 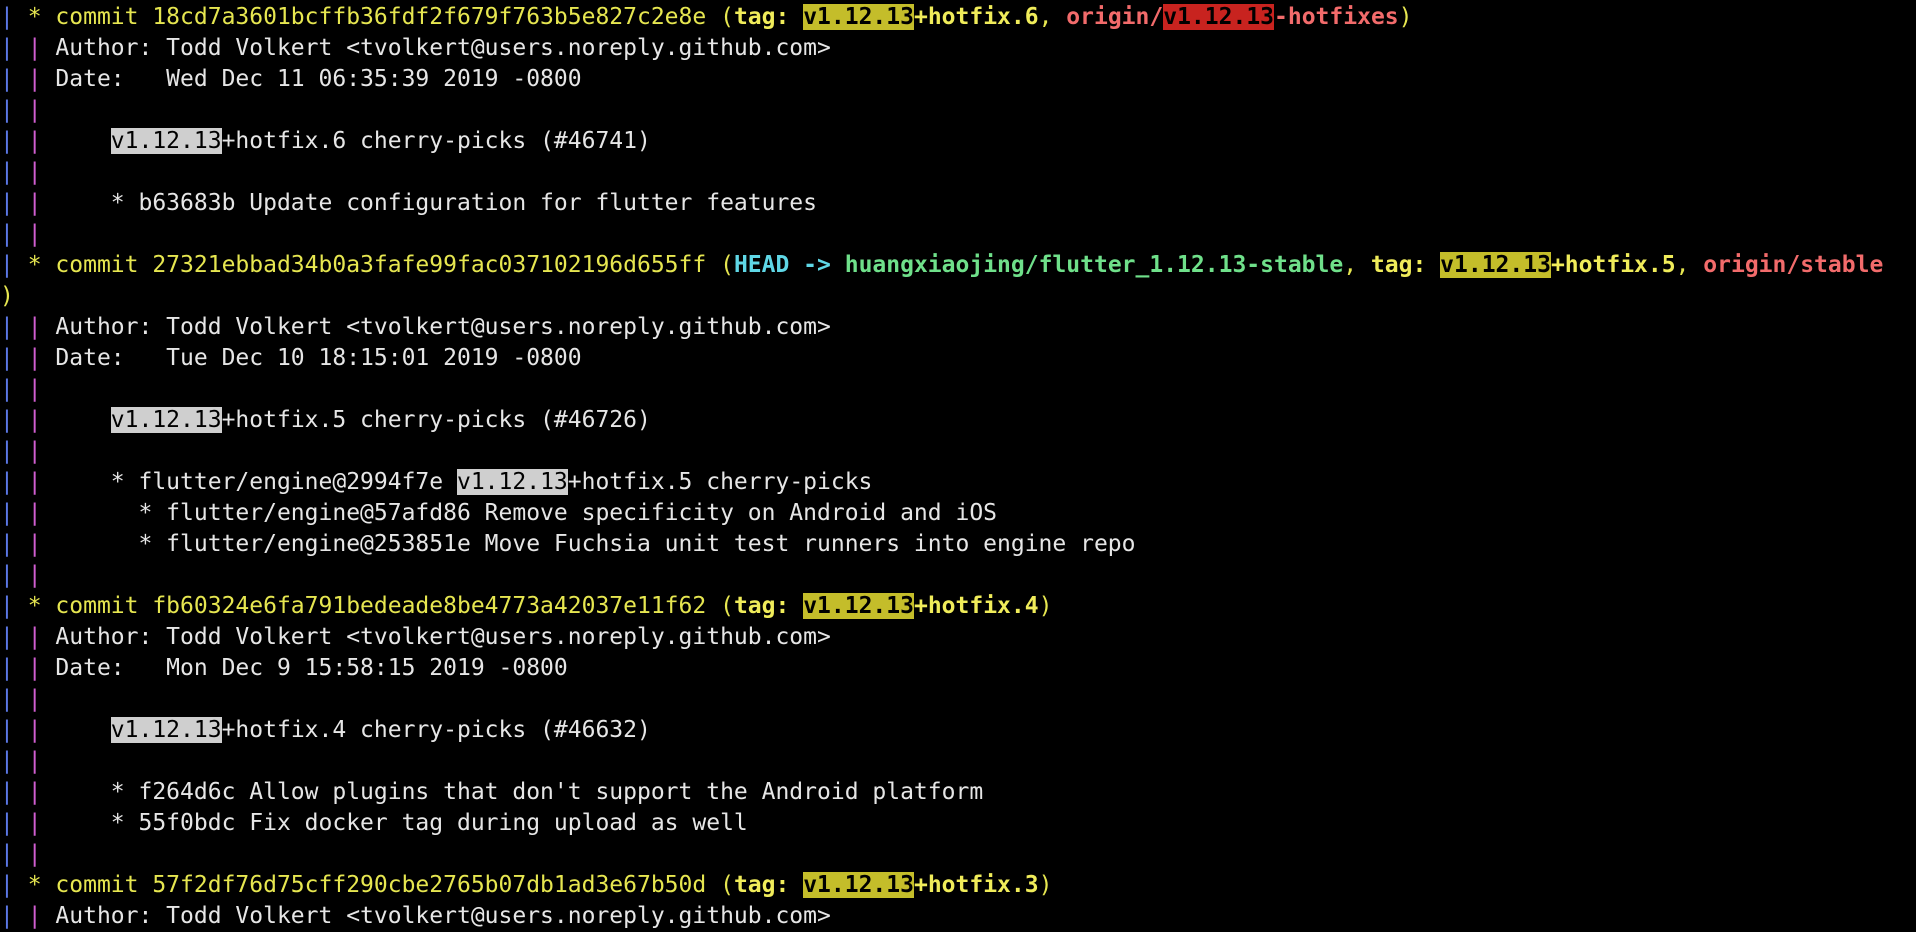 I want to click on text-segment: huangxiaojing/flutter_1.12.13-stable, so click(x=1094, y=265).